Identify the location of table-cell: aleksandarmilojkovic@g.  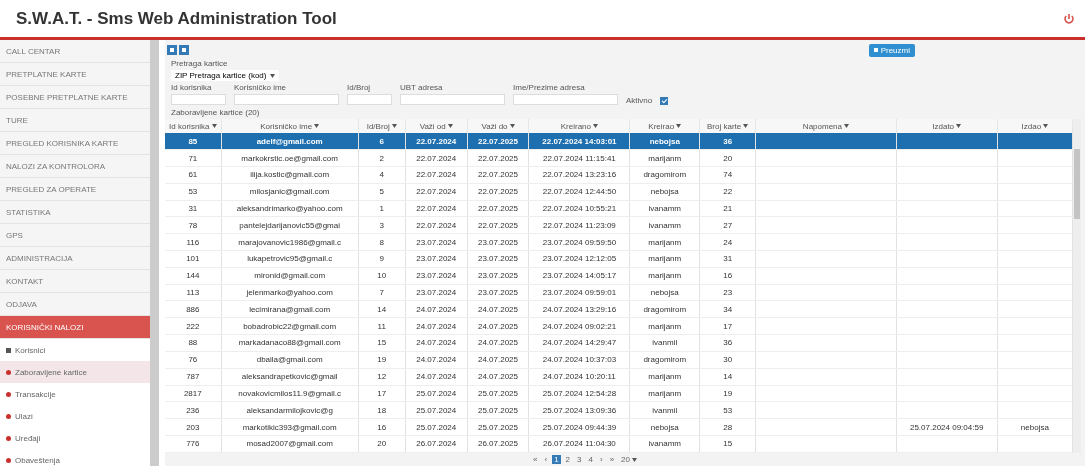
(289, 410).